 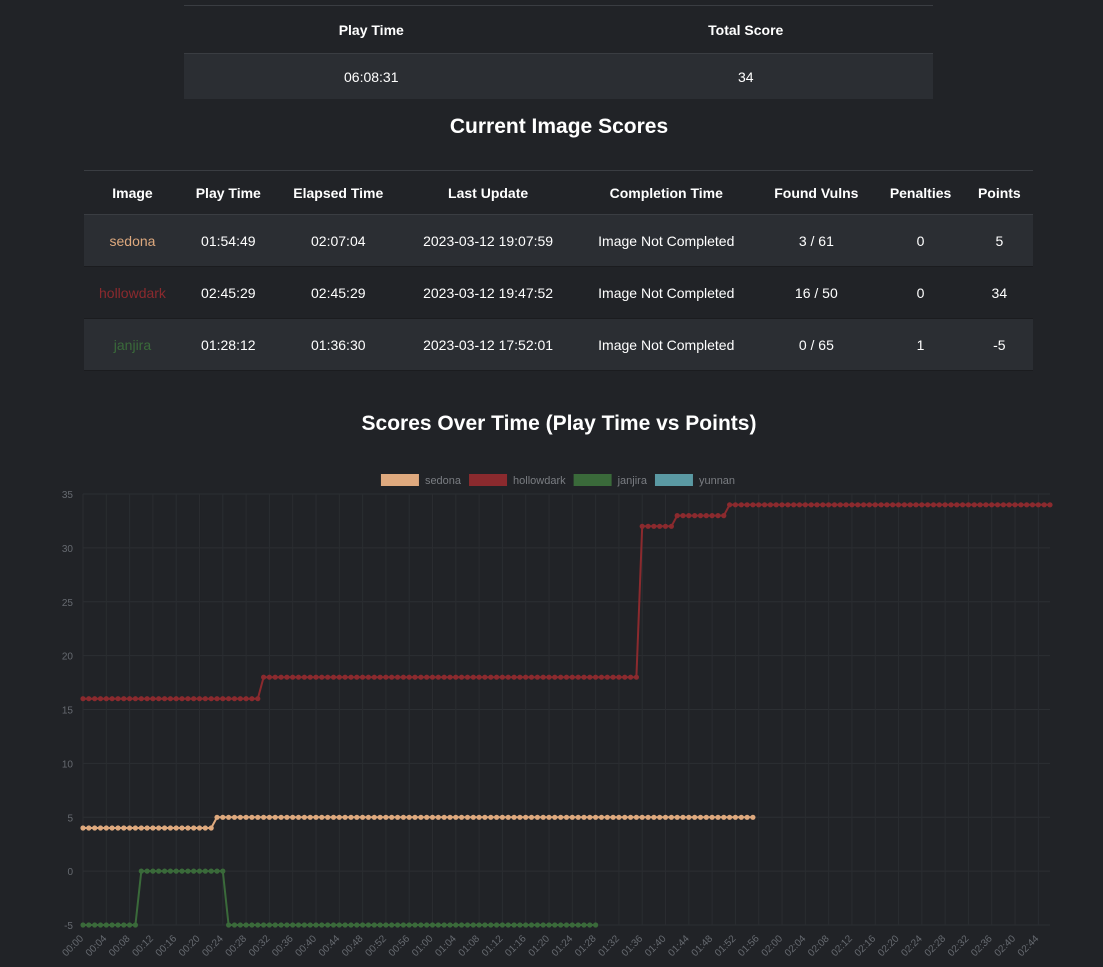 I want to click on x-tick-label: 02:20, so click(x=889, y=946).